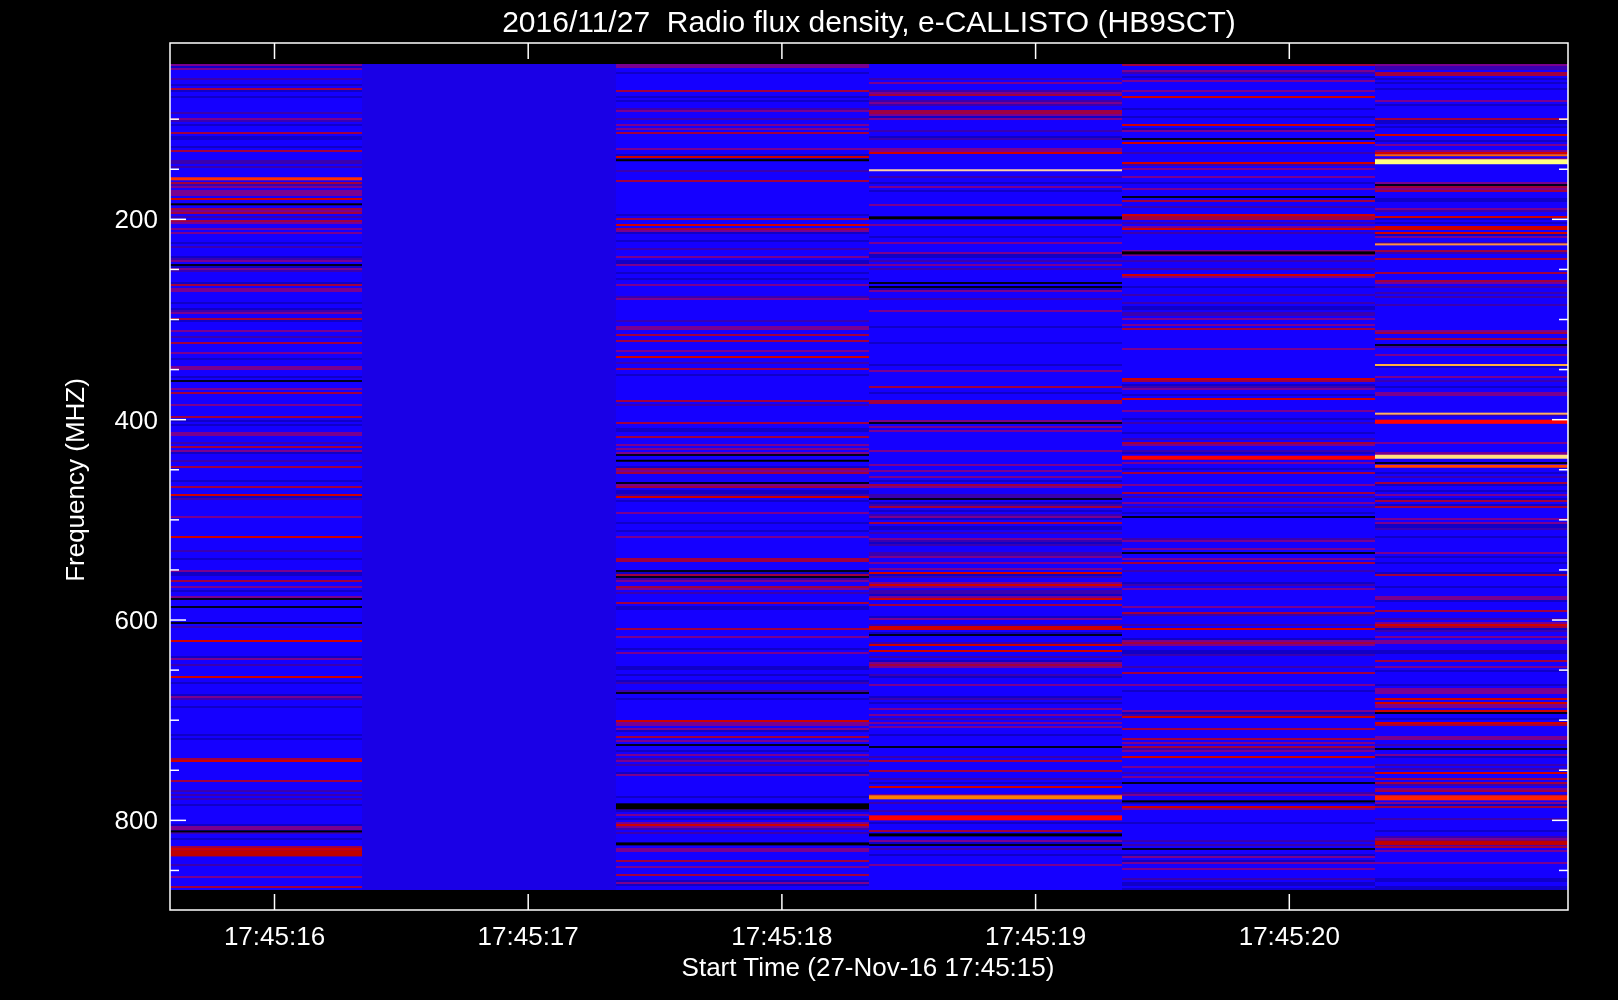 The image size is (1618, 1000). I want to click on y-tick-label: 600, so click(136, 620).